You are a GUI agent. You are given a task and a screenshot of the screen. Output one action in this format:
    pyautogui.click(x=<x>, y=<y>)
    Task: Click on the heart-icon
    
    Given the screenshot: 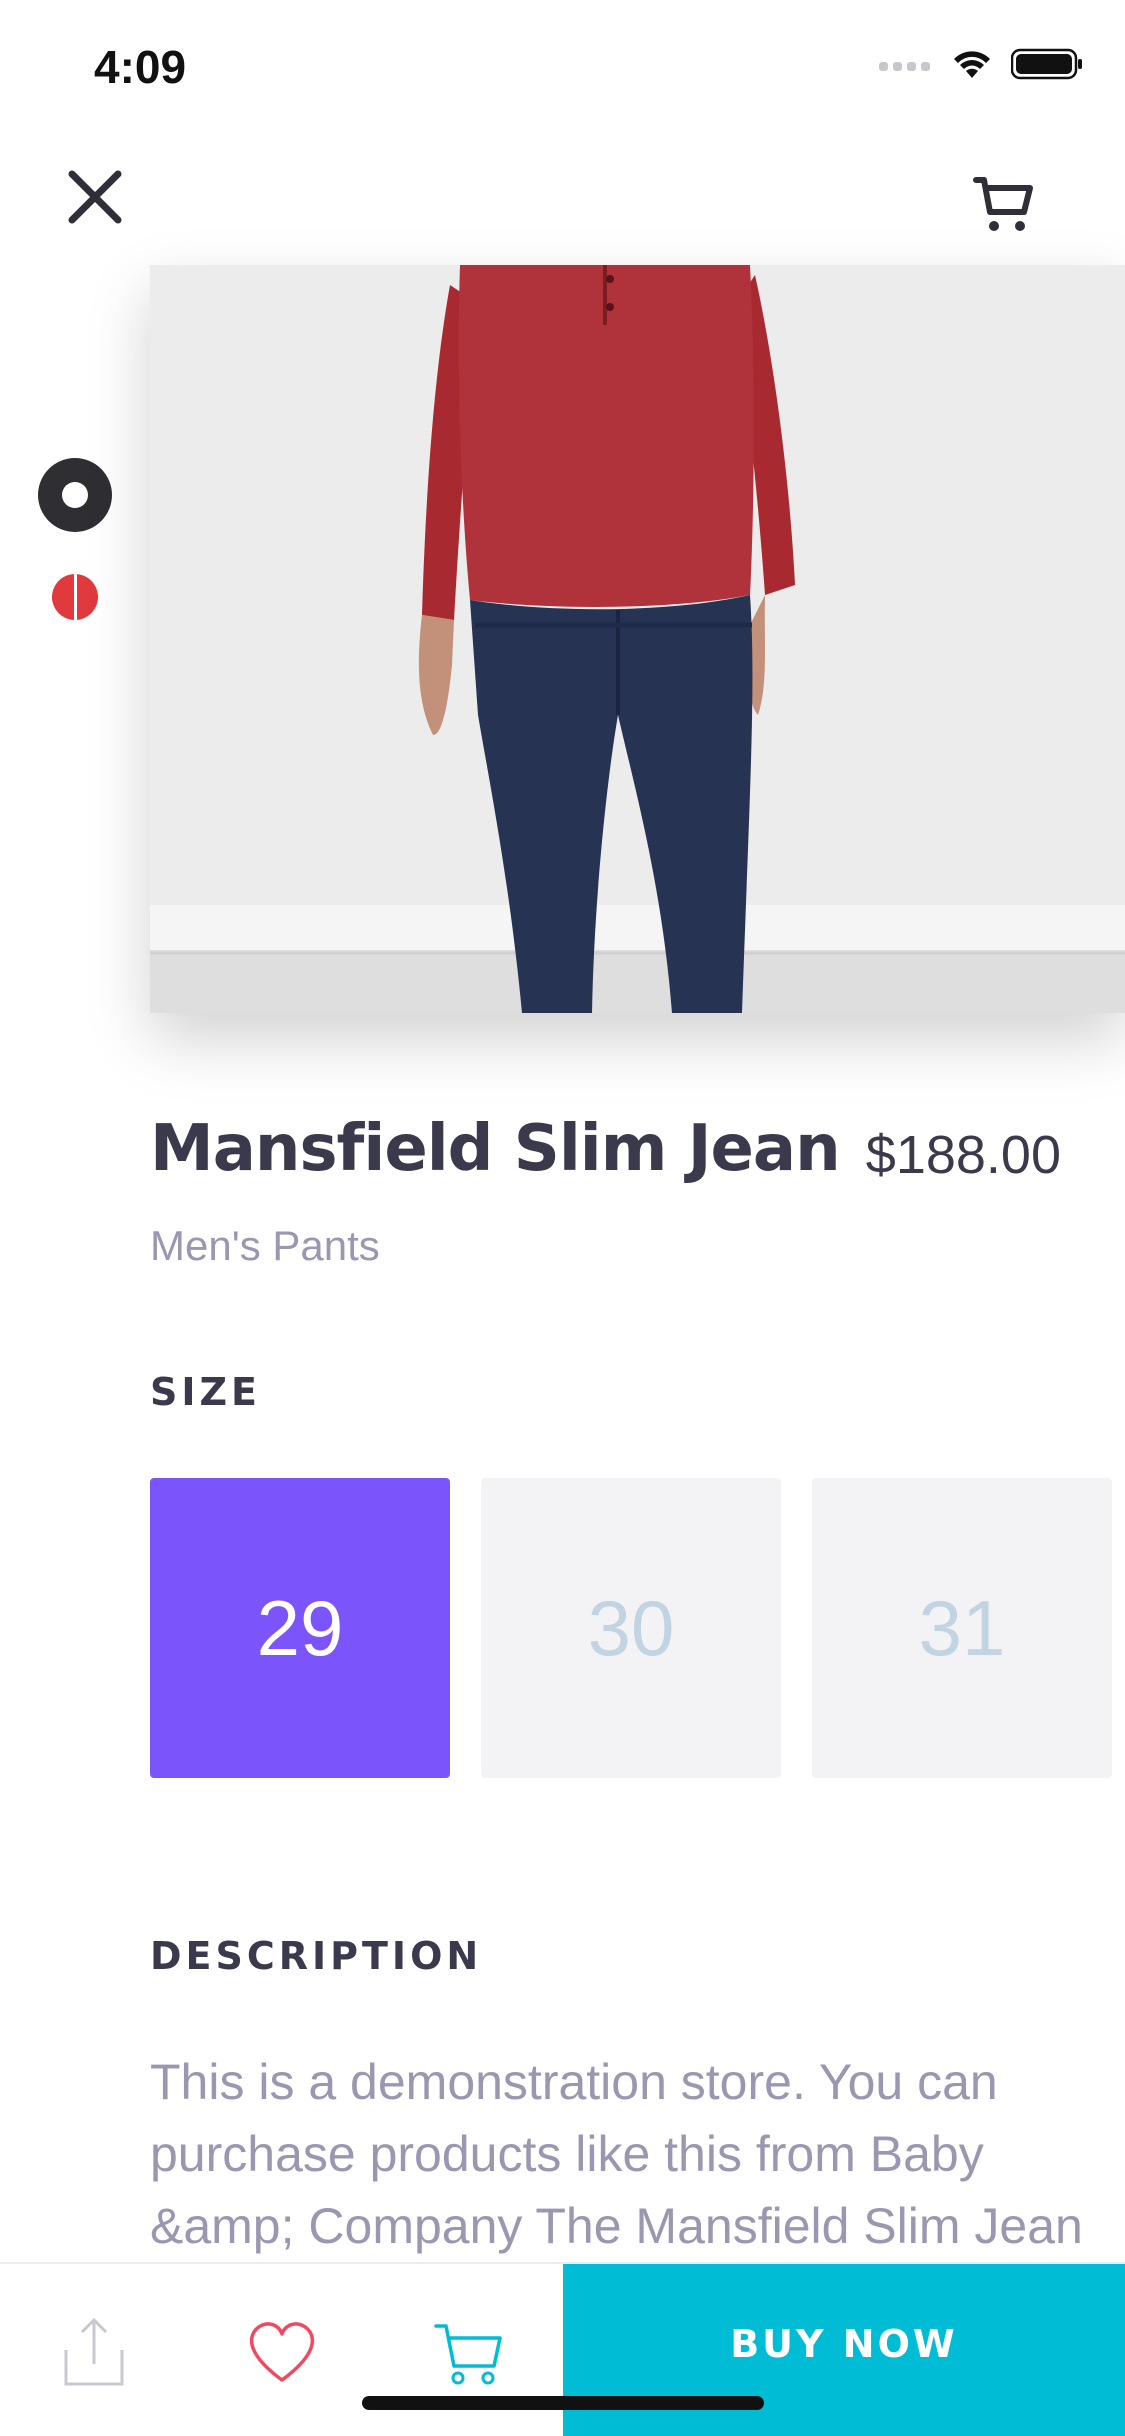 What is the action you would take?
    pyautogui.click(x=282, y=2352)
    